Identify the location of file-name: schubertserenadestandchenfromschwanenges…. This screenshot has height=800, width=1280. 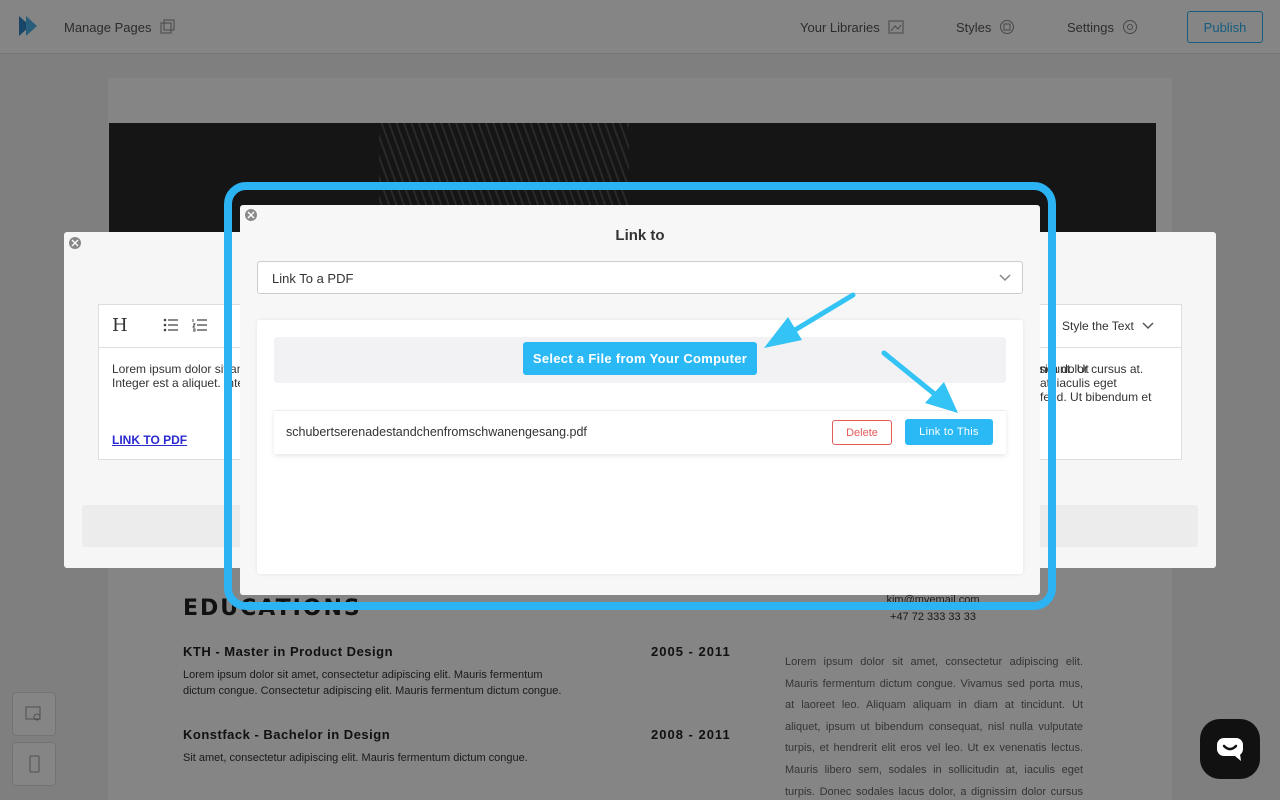
(436, 432).